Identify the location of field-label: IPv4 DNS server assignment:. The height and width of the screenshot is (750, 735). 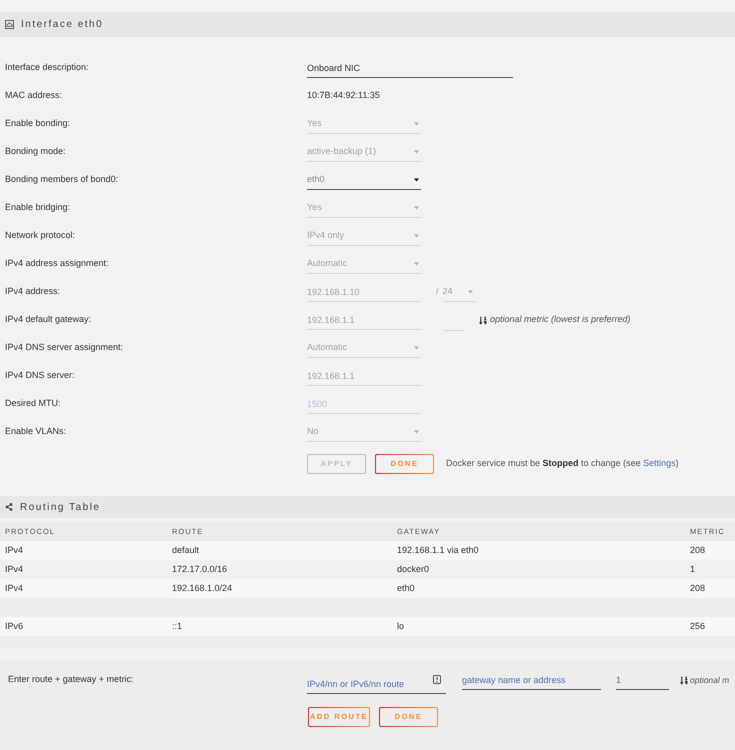
(64, 347).